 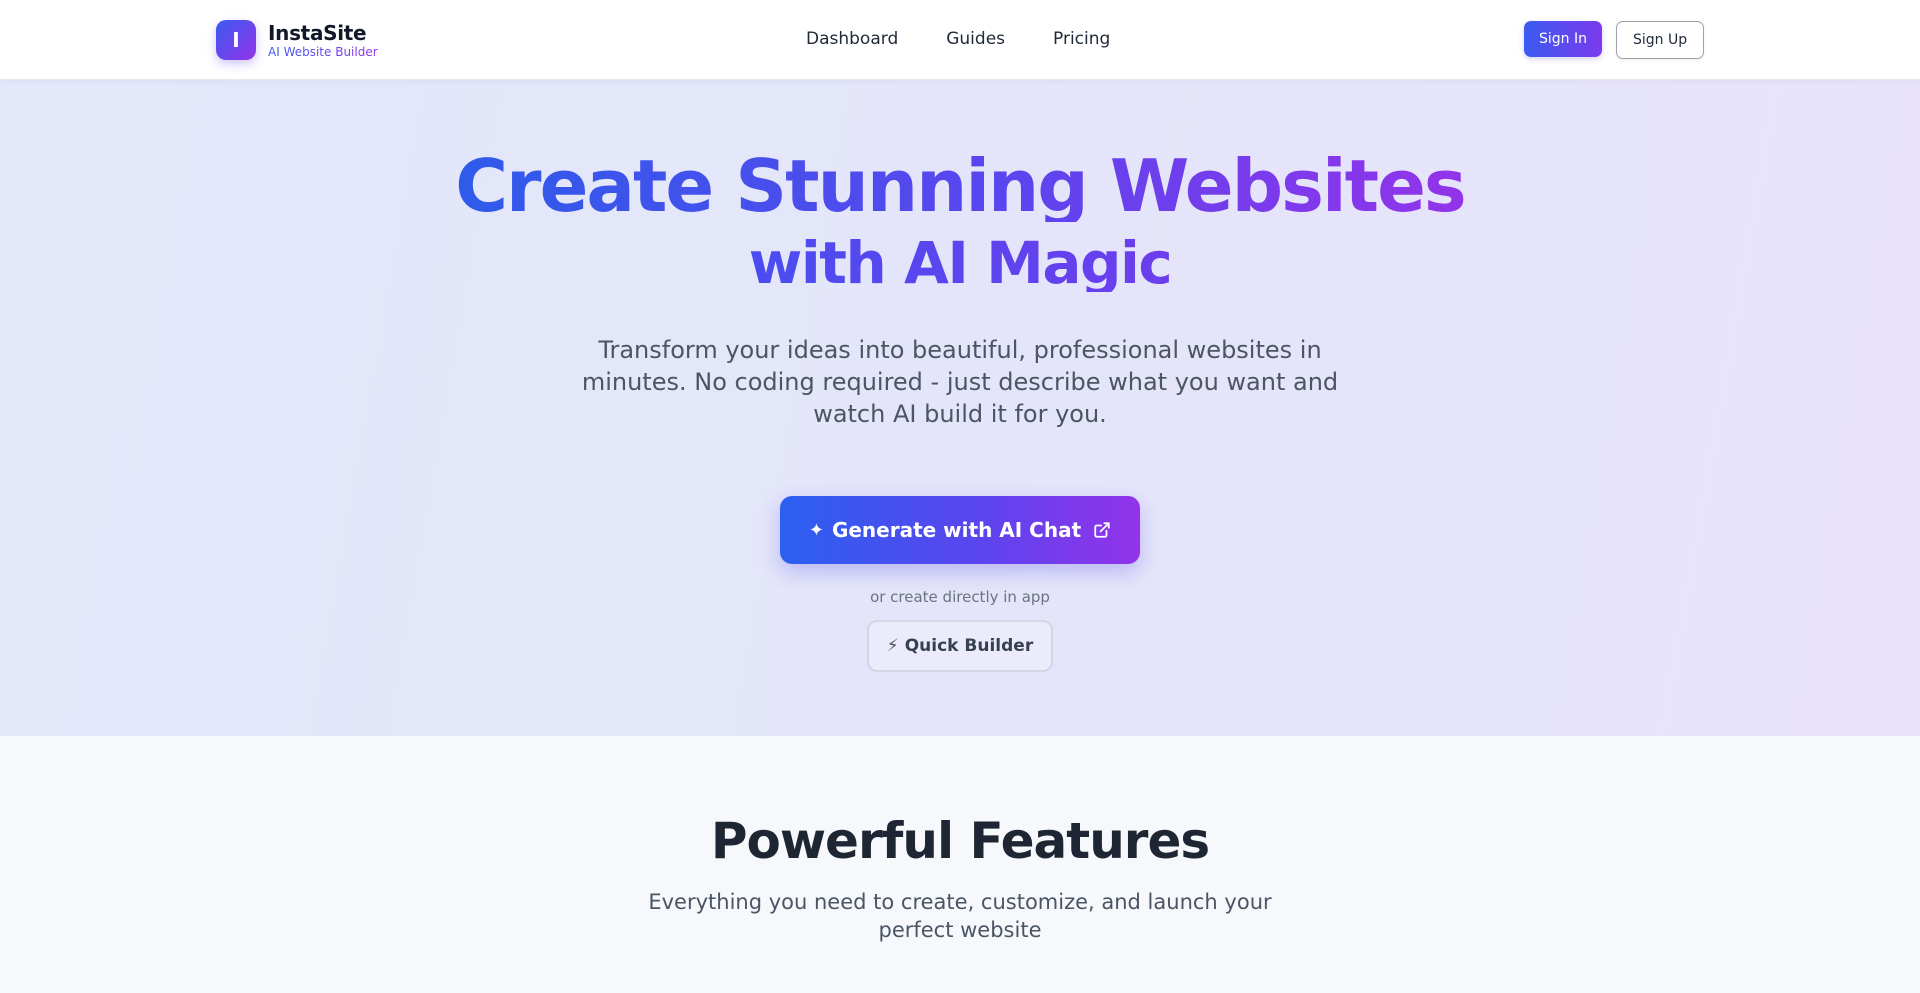 What do you see at coordinates (1614, 40) in the screenshot?
I see `auth-buttons: Sign In Sign Up` at bounding box center [1614, 40].